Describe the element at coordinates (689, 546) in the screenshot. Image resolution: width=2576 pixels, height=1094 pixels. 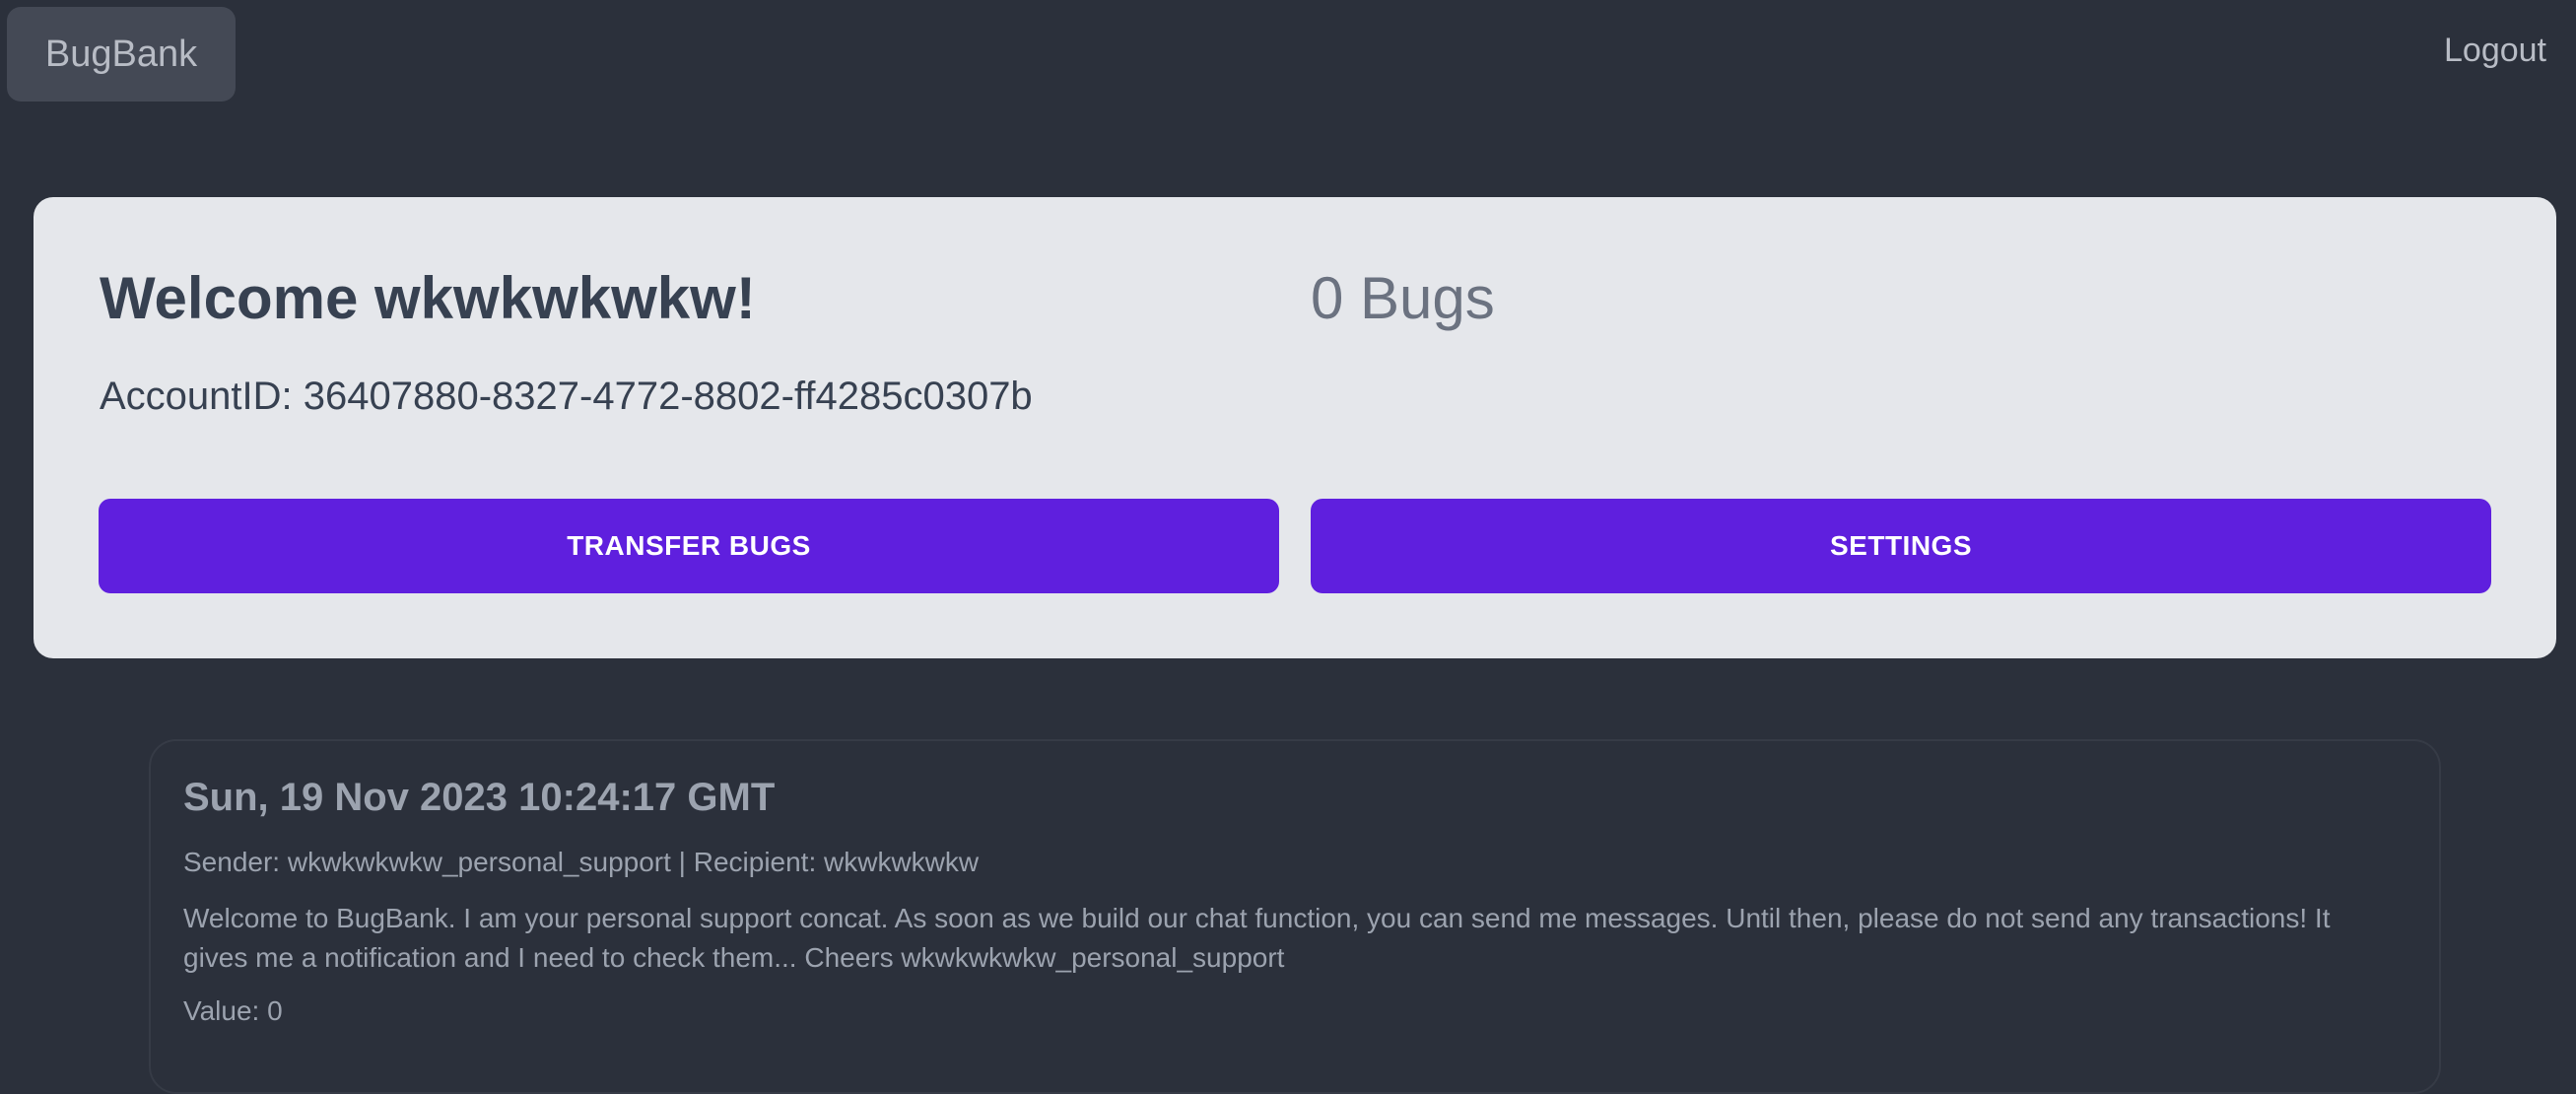
I see `transfer-bugs-button: TRANSFER BUGS` at that location.